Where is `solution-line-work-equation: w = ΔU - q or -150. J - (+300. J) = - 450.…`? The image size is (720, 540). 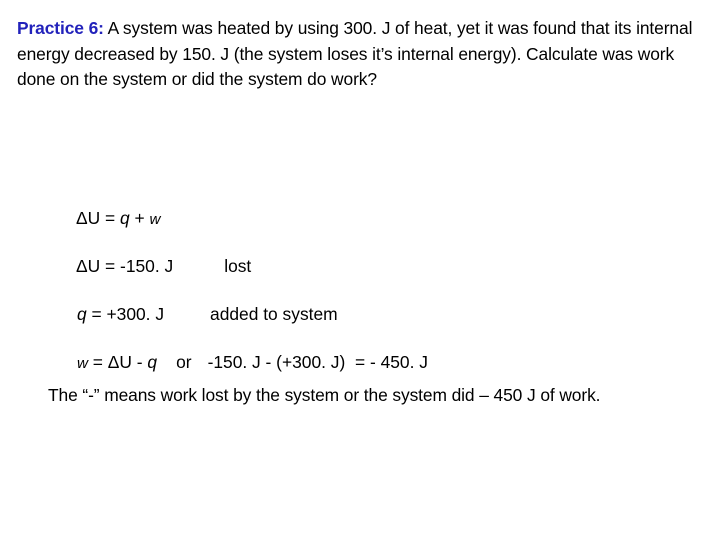
solution-line-work-equation: w = ΔU - q or -150. J - (+300. J) = - 450.… is located at coordinates (368, 356).